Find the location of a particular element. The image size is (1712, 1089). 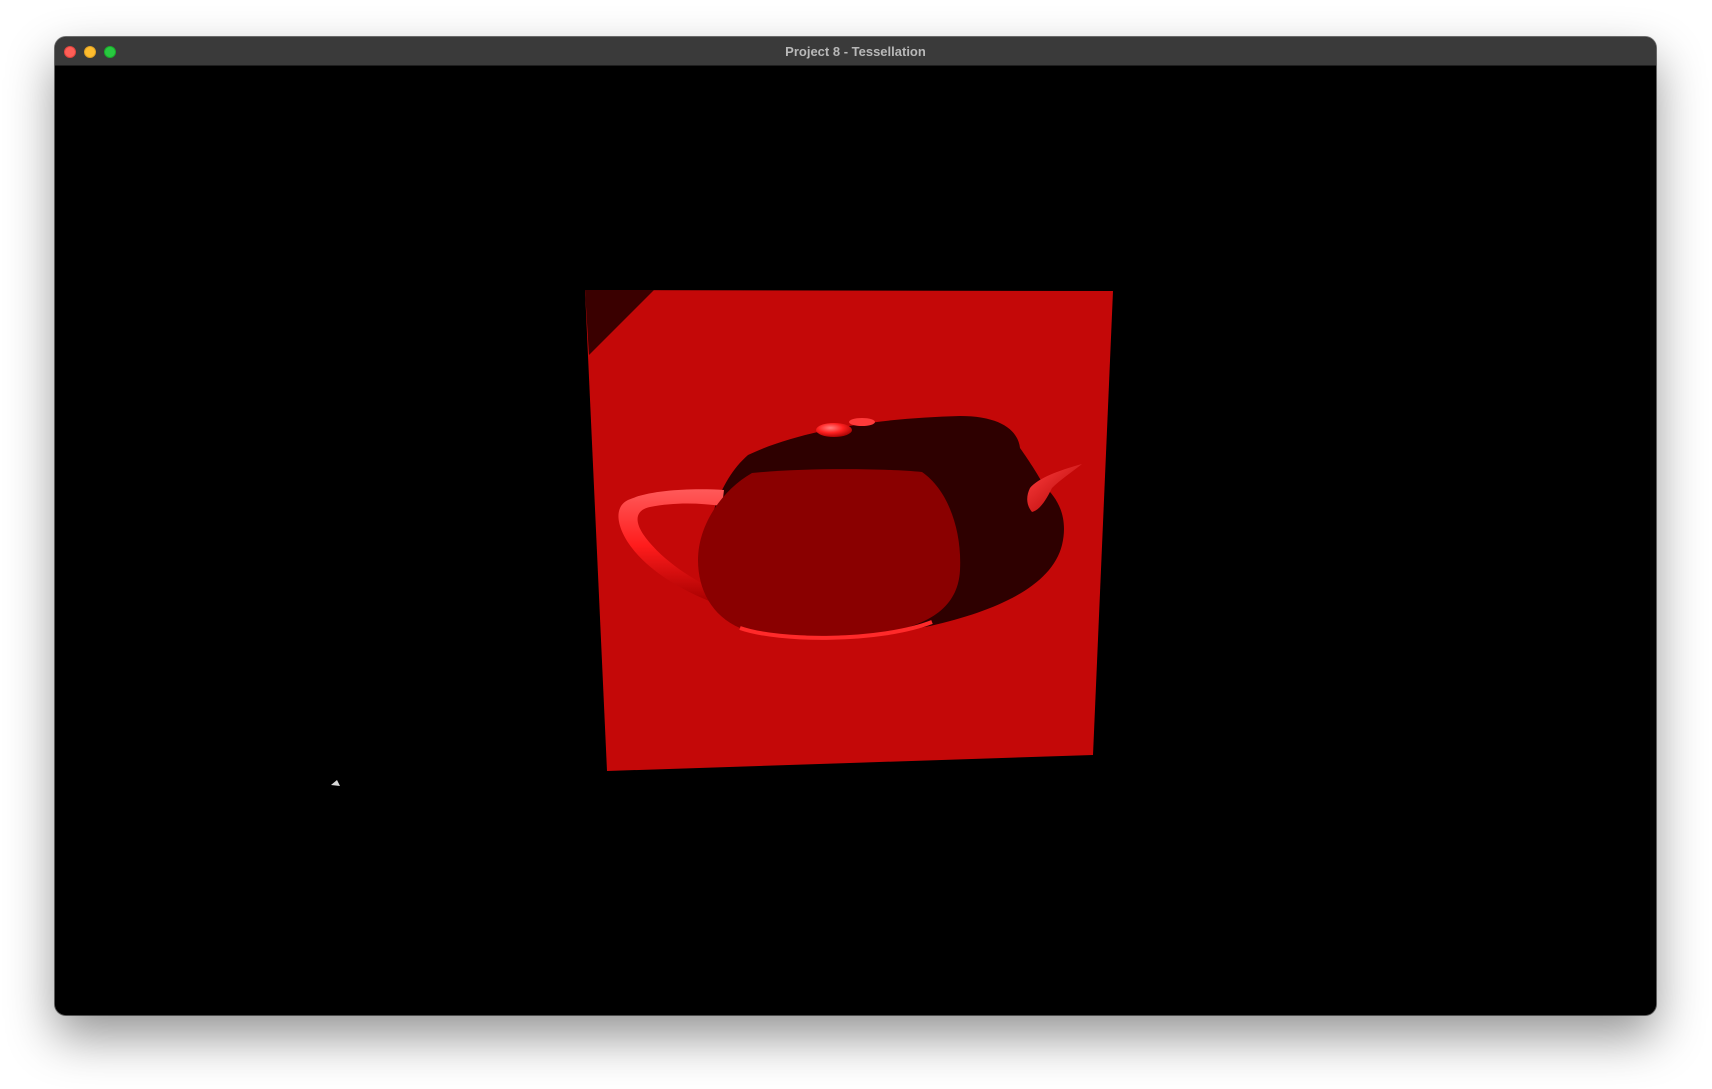

title-bar: Project 8 - Tessellation is located at coordinates (855, 51).